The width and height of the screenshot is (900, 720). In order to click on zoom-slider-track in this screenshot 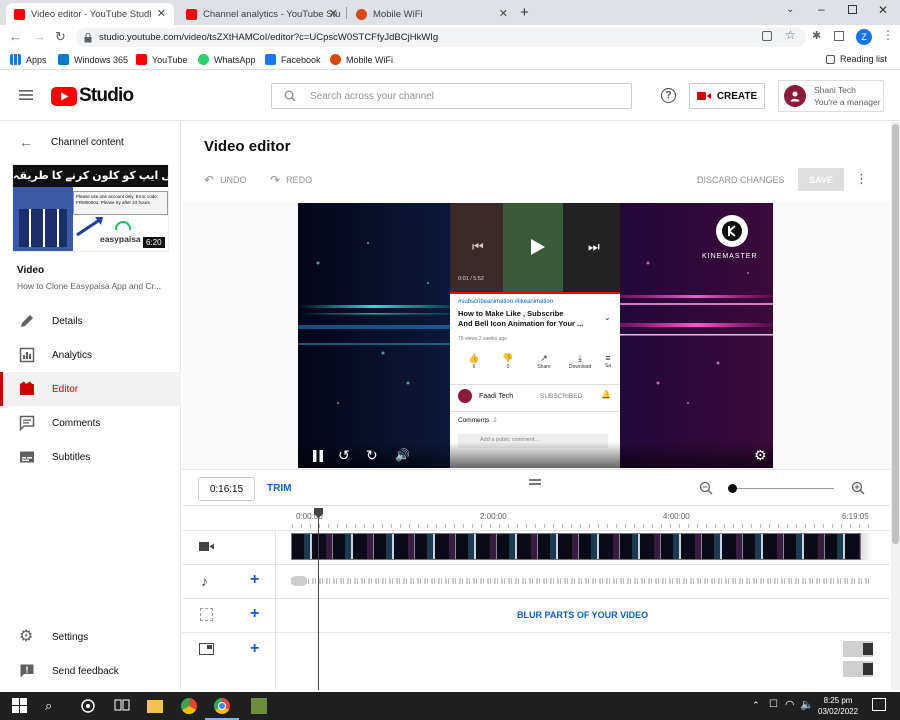, I will do `click(783, 488)`.